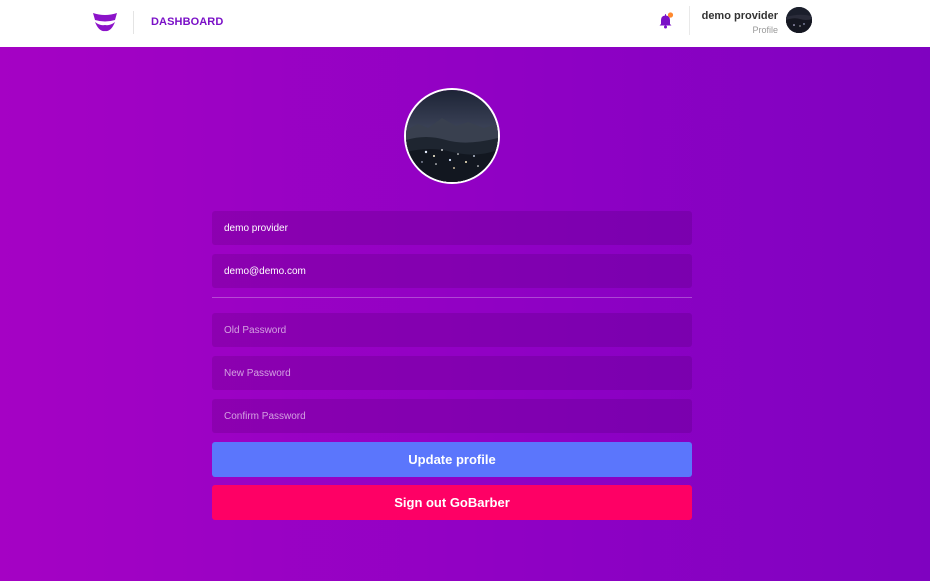 The width and height of the screenshot is (930, 581). I want to click on sign-out-button: Sign out GoBarber, so click(452, 502).